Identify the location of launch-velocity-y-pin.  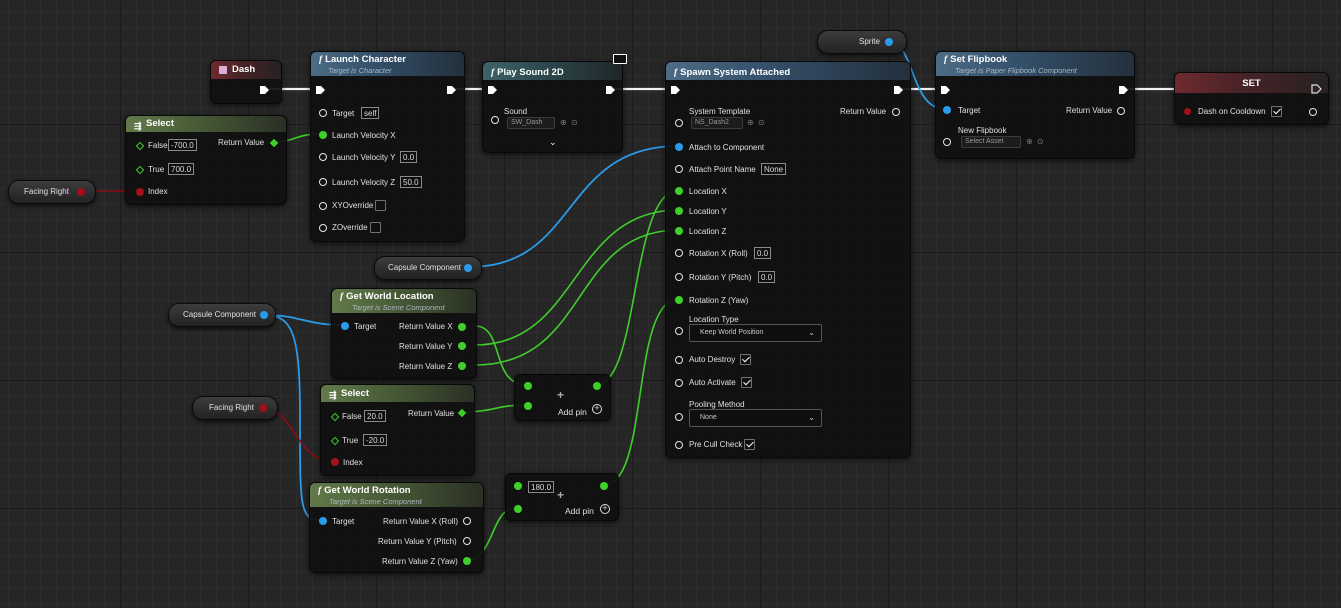
(323, 157).